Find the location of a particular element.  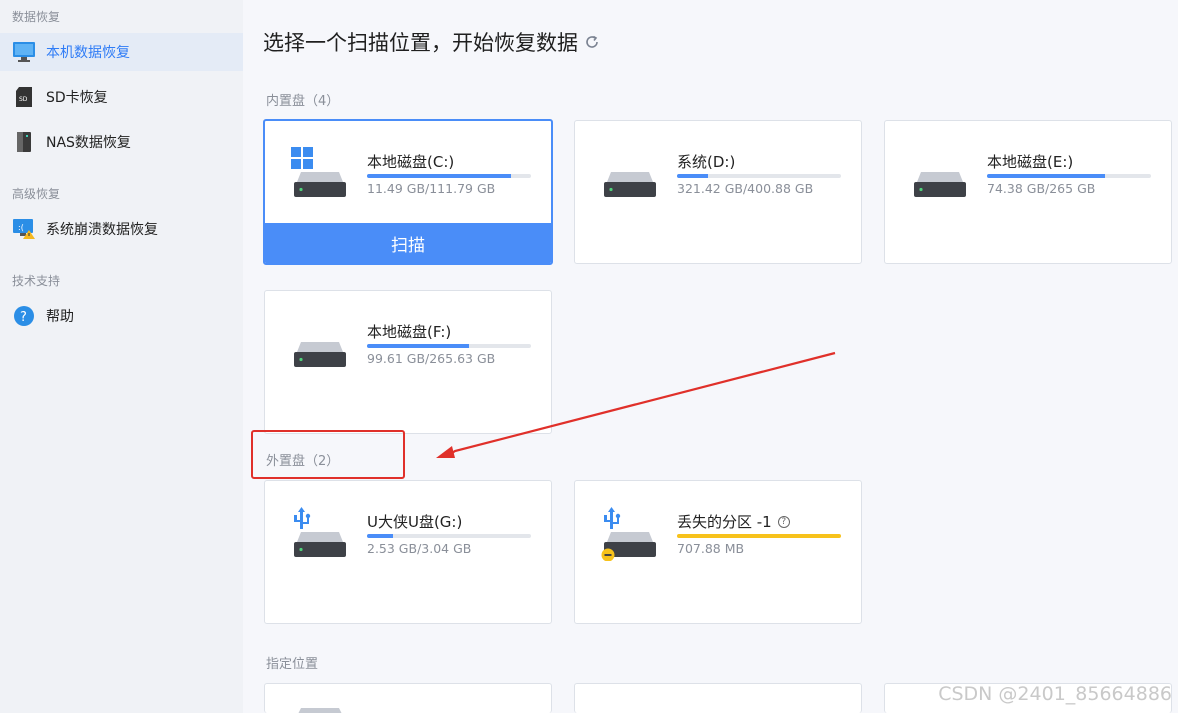

annotation-arrow-icon is located at coordinates (636, 404).